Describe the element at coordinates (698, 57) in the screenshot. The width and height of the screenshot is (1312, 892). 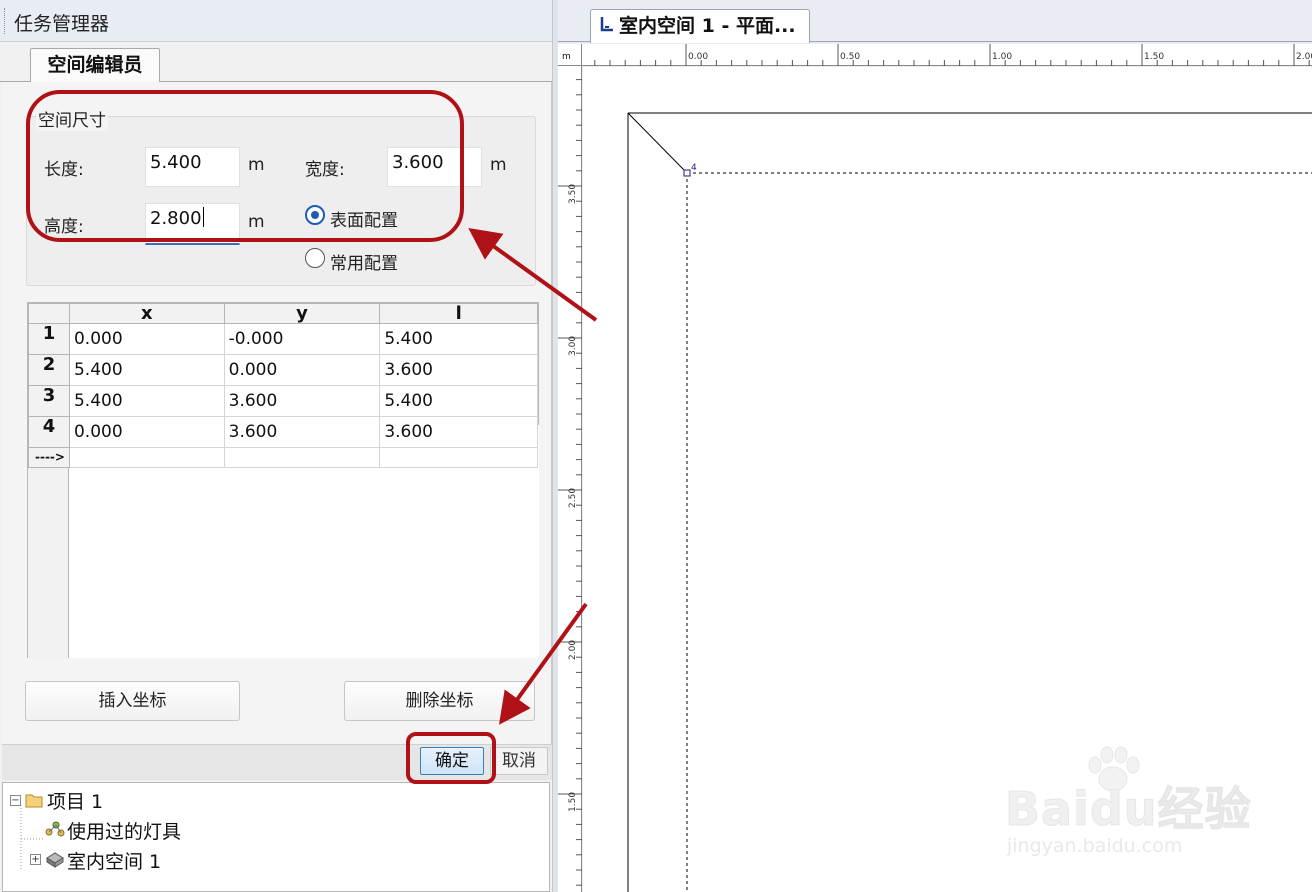
I see `ruler-label: 0.00` at that location.